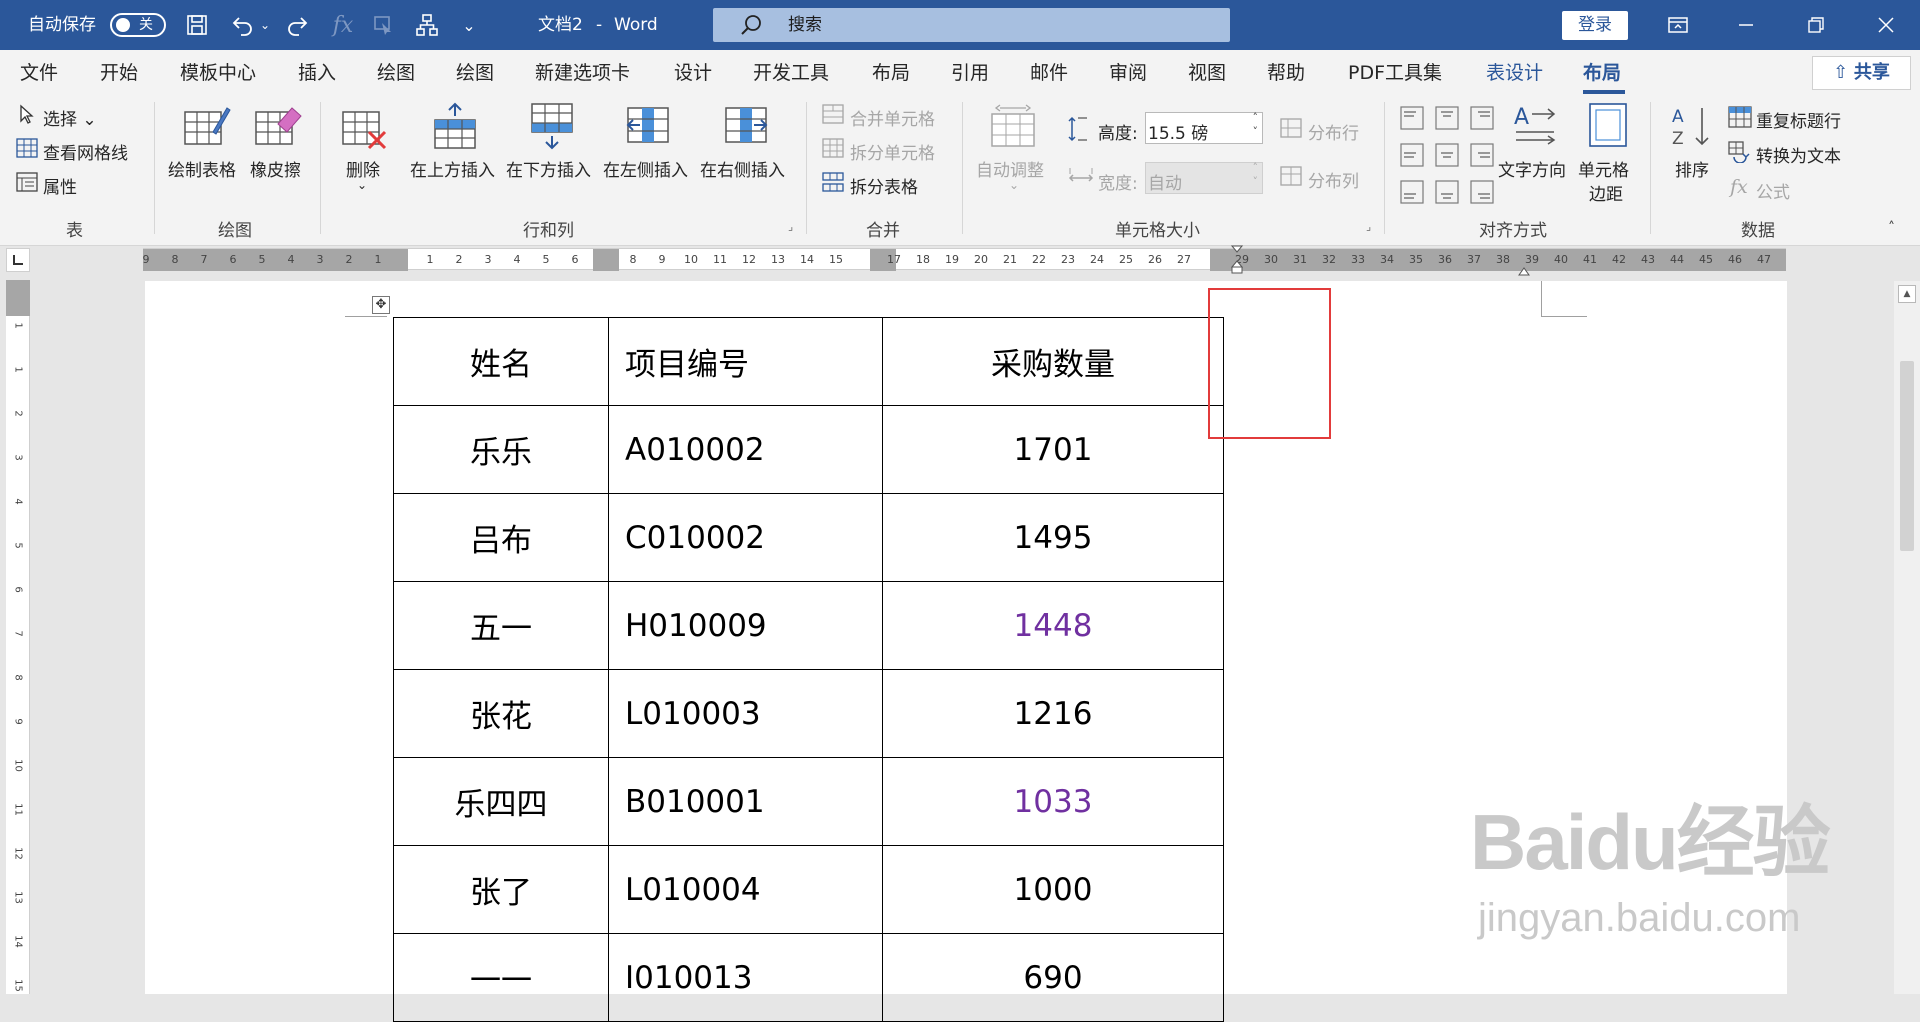 Image resolution: width=1920 pixels, height=1022 pixels. What do you see at coordinates (1606, 192) in the screenshot?
I see `cell-margins-line2: 边距` at bounding box center [1606, 192].